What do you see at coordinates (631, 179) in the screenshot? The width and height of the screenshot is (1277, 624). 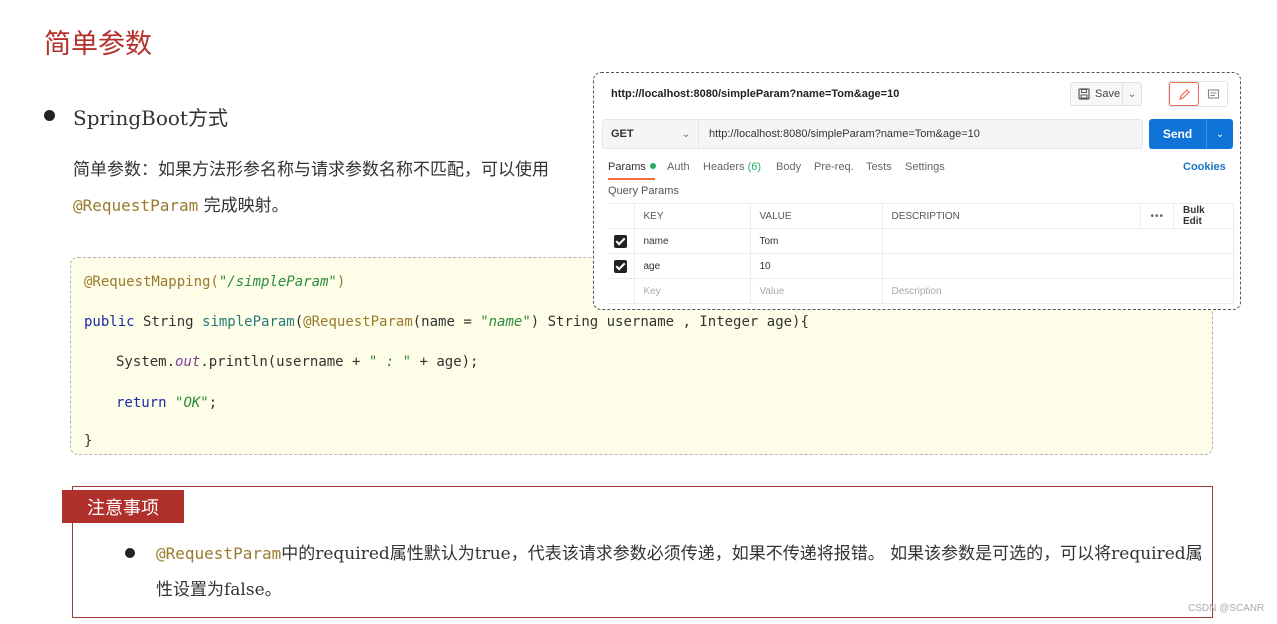 I see `tab-active-indicator` at bounding box center [631, 179].